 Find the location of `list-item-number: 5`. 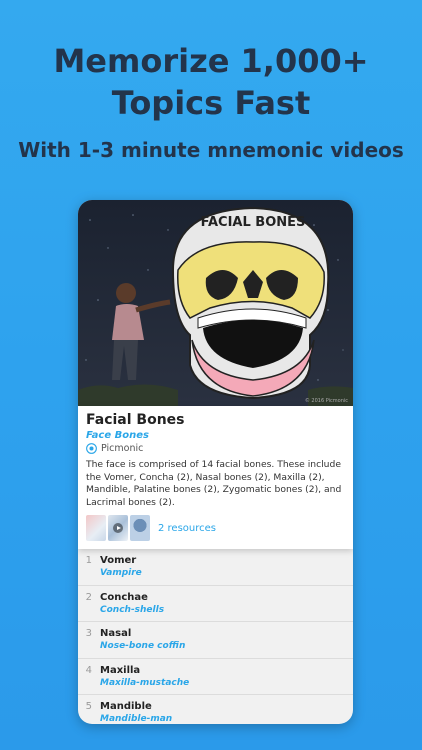

list-item-number: 5 is located at coordinates (88, 706).